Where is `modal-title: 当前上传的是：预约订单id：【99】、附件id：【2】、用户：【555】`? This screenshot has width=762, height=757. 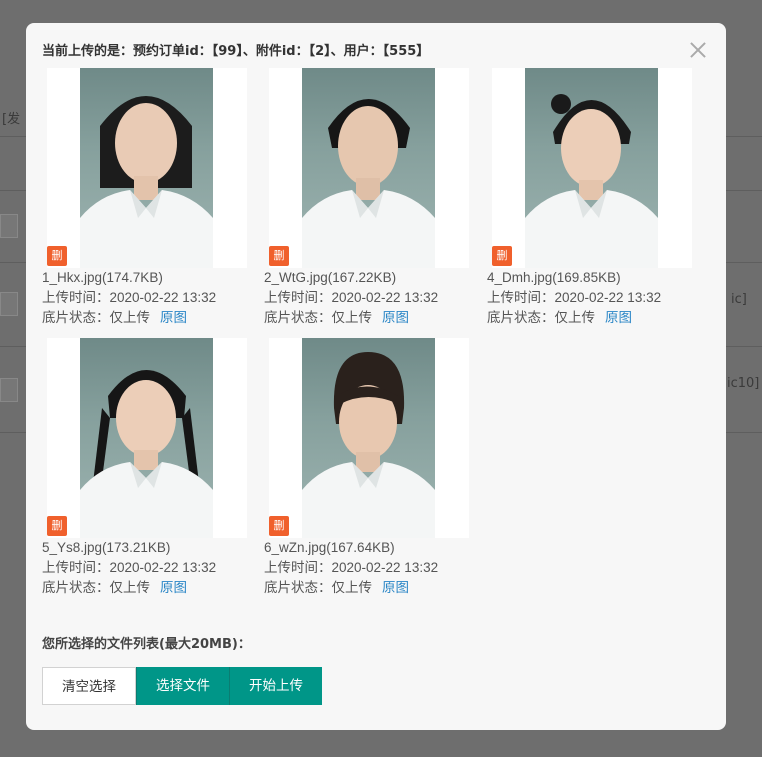
modal-title: 当前上传的是：预约订单id：【99】、附件id：【2】、用户：【555】 is located at coordinates (236, 51).